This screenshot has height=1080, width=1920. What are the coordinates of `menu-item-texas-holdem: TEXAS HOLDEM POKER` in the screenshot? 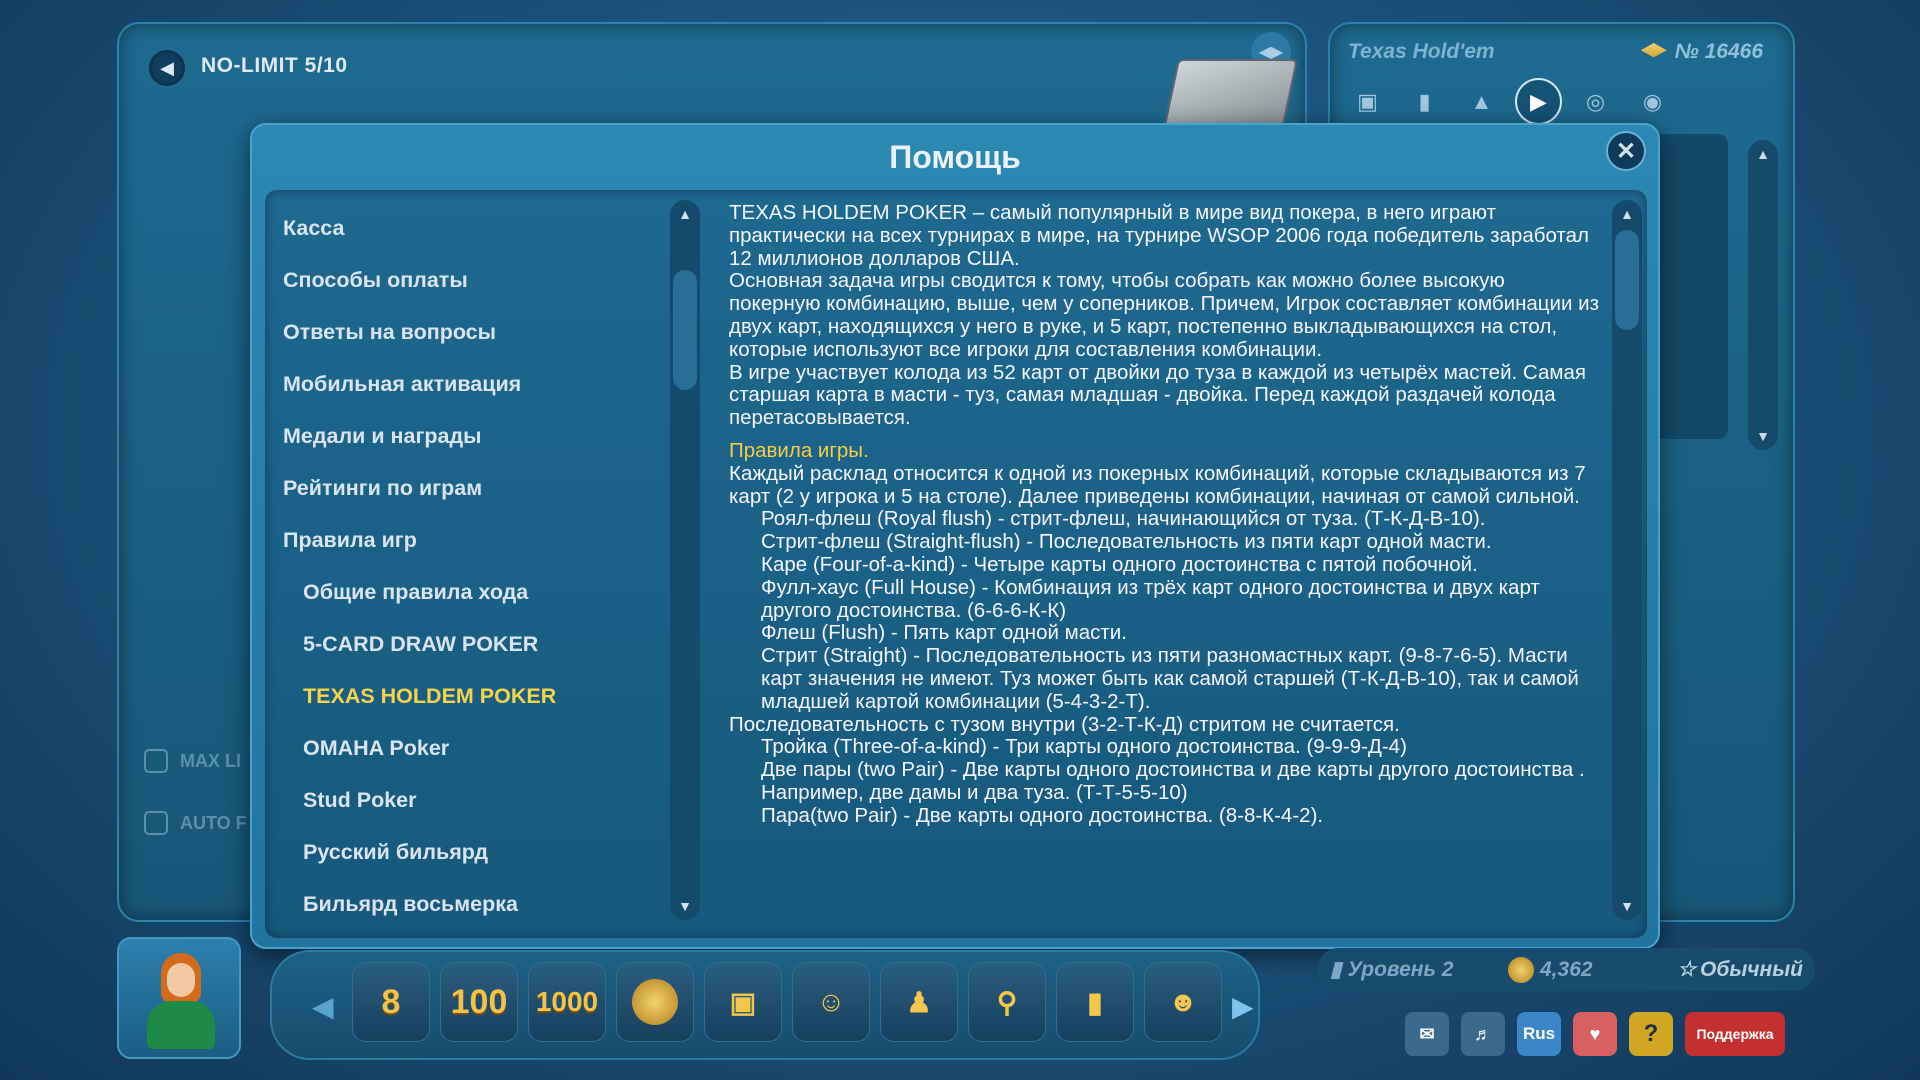 It's located at (493, 696).